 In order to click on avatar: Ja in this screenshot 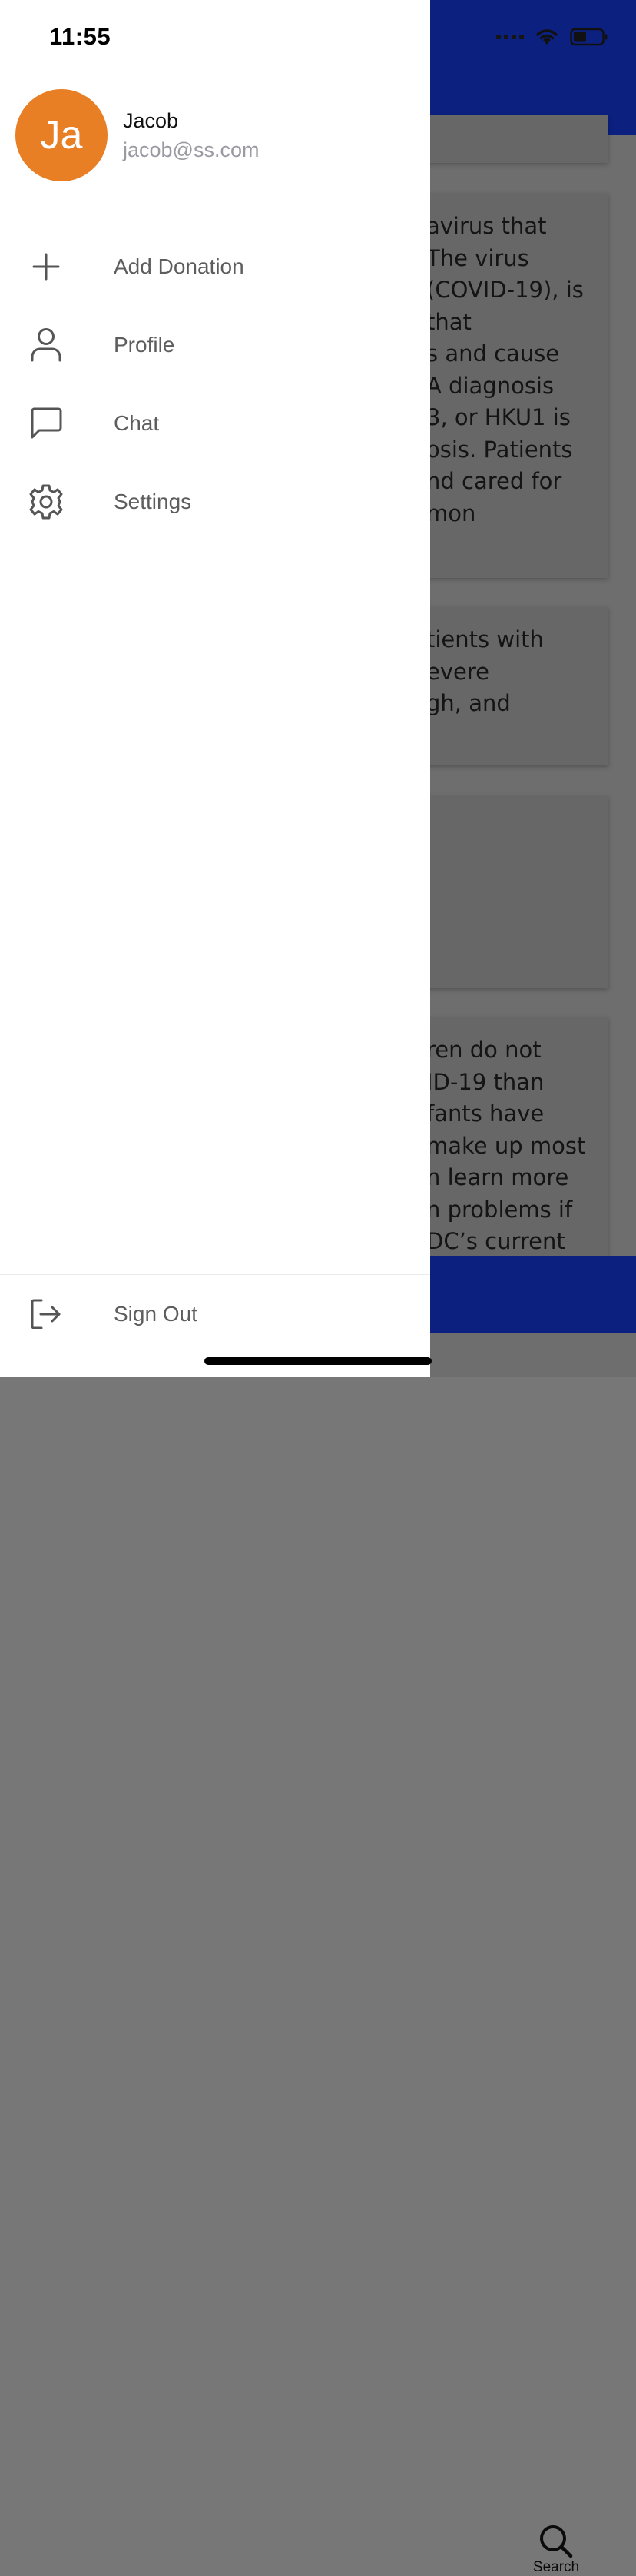, I will do `click(61, 135)`.